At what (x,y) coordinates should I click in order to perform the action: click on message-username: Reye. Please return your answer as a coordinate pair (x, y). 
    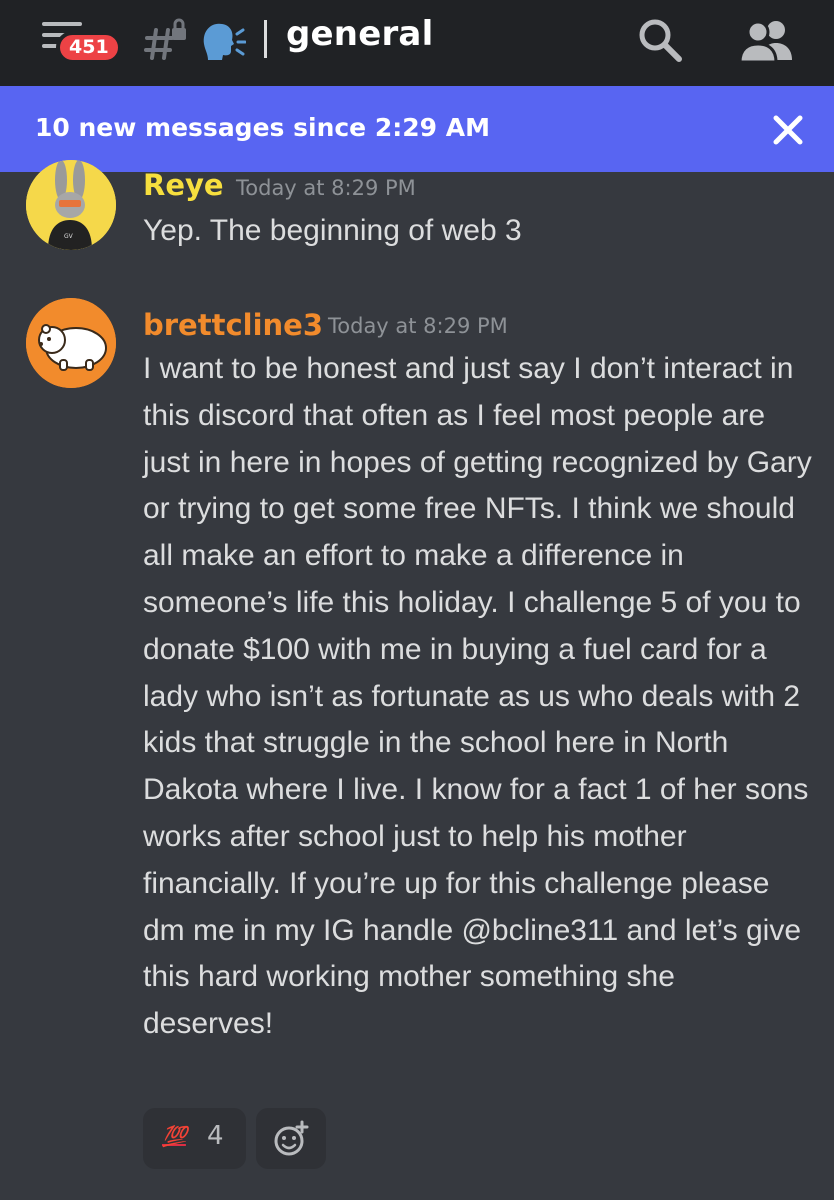
    Looking at the image, I should click on (183, 185).